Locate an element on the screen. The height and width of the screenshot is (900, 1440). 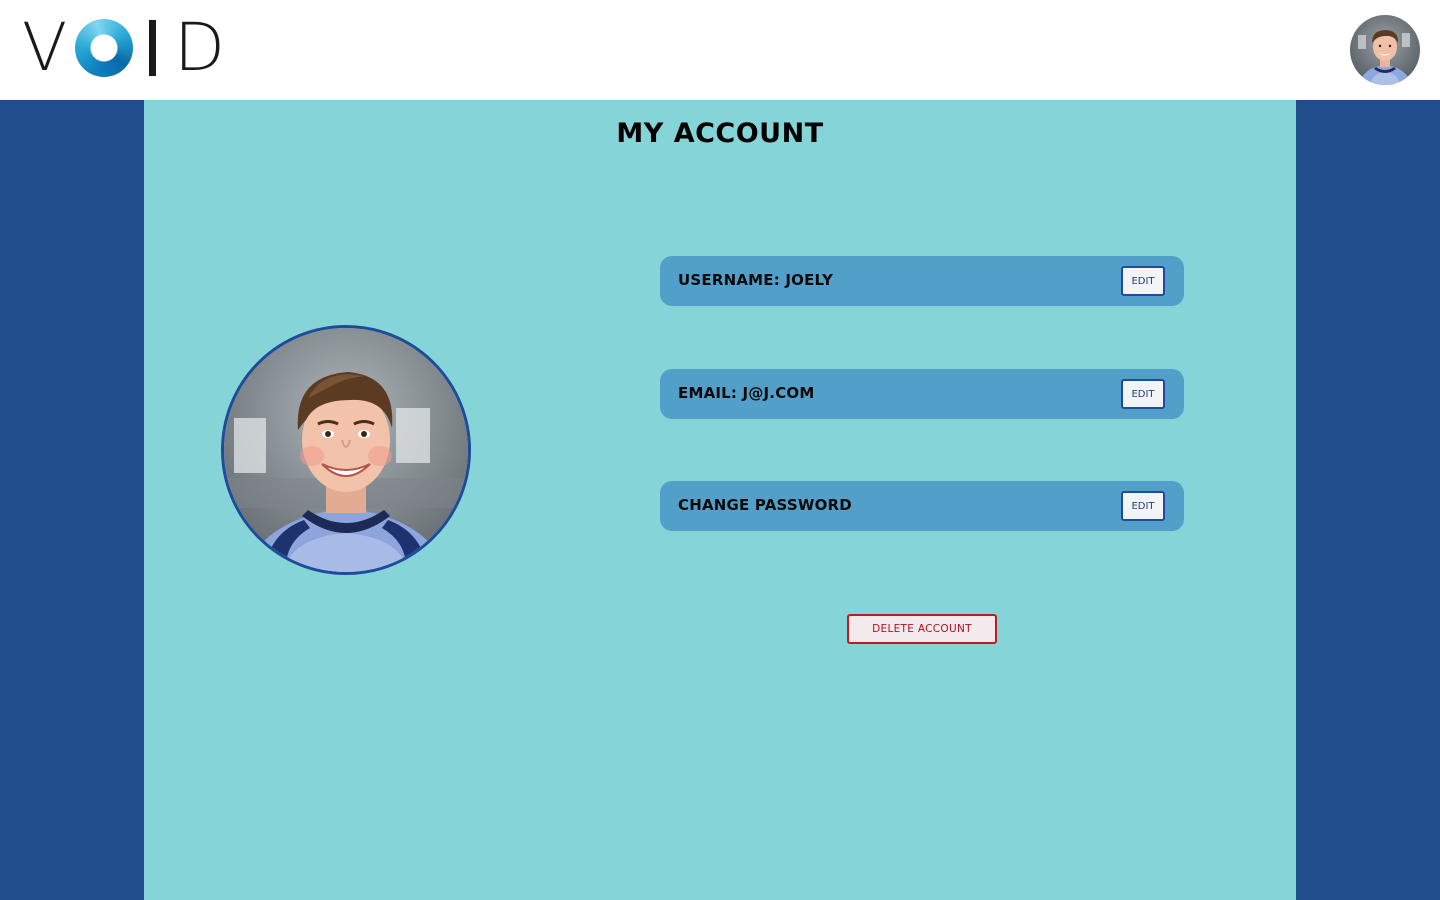
profile-photo-icon is located at coordinates (346, 450).